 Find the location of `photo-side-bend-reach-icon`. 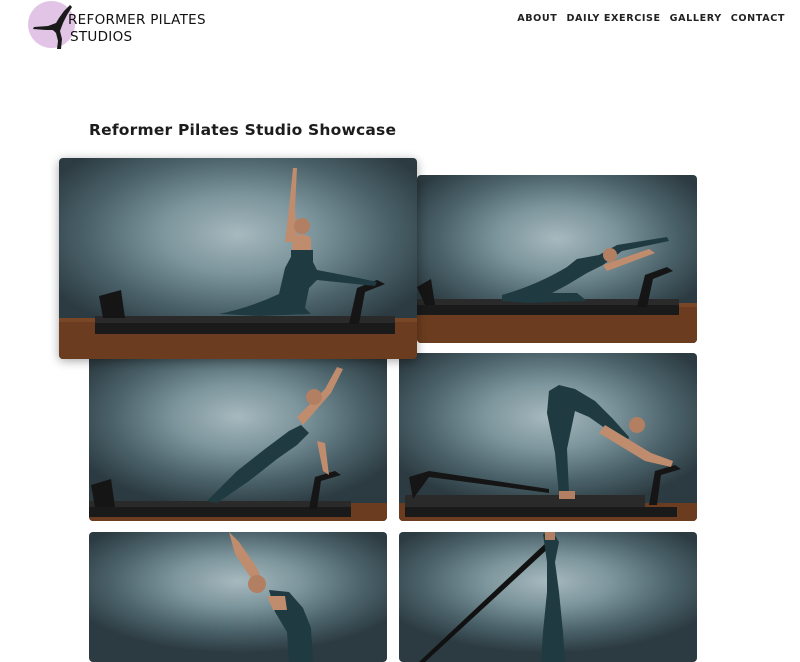

photo-side-bend-reach-icon is located at coordinates (557, 290).